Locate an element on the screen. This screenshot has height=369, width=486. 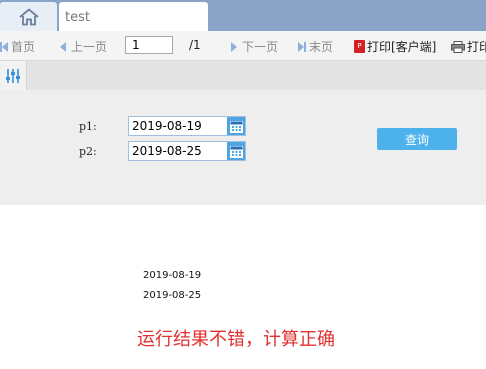
first-page-button: 首页 is located at coordinates (17, 46).